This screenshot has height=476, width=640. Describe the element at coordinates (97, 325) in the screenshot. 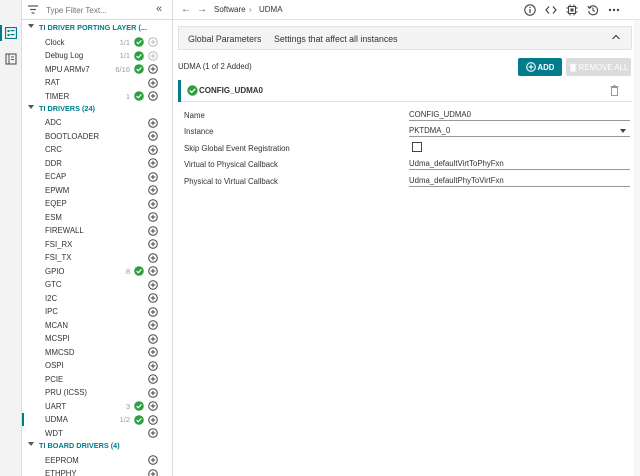

I see `tree-item-mcan: MCAN` at that location.